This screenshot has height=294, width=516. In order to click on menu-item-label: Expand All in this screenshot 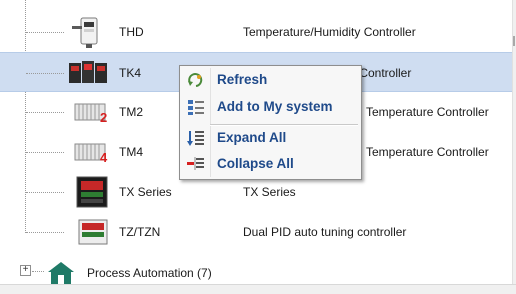, I will do `click(252, 137)`.